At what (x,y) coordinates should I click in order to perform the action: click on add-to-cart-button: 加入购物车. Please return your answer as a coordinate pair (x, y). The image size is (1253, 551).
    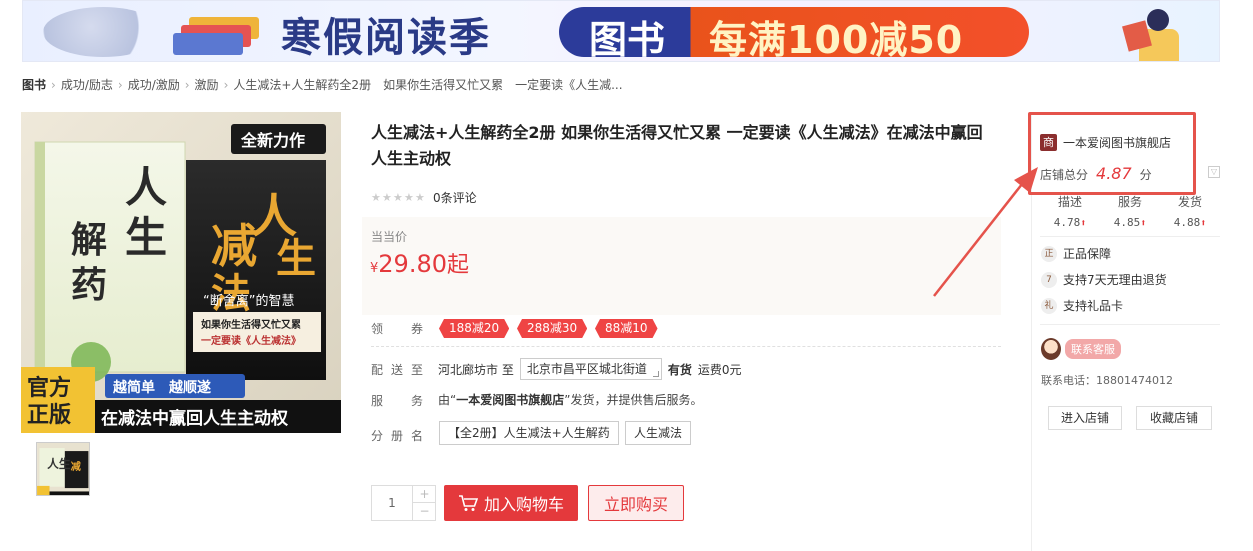
    Looking at the image, I should click on (511, 503).